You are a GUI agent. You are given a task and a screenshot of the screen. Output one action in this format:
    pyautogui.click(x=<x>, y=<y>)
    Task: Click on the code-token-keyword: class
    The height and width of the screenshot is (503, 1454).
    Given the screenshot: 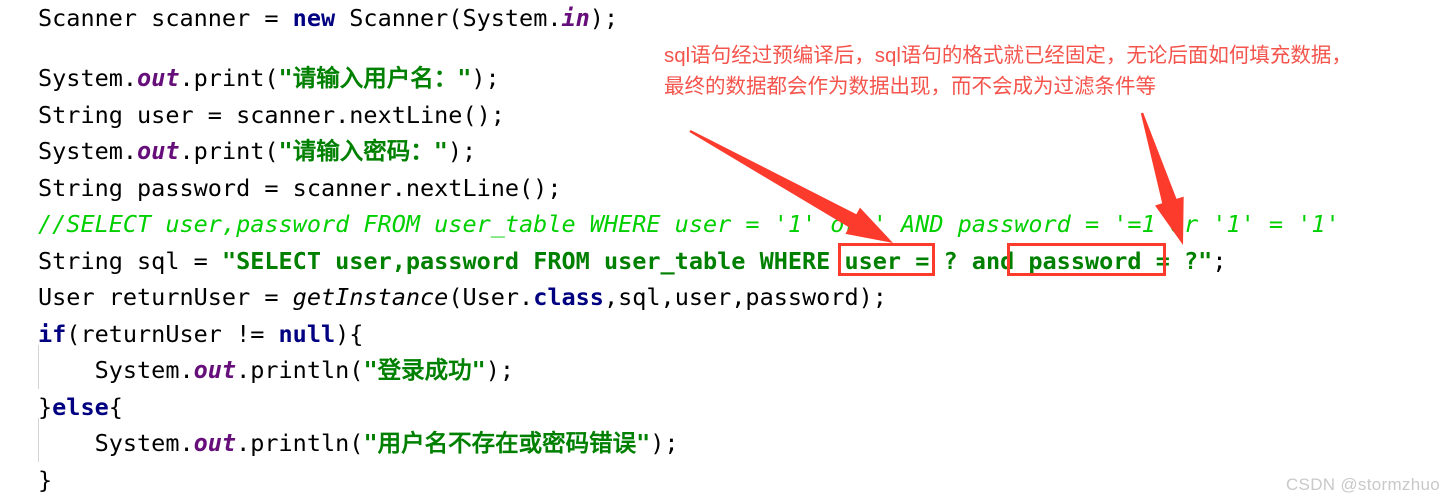 What is the action you would take?
    pyautogui.click(x=568, y=297)
    